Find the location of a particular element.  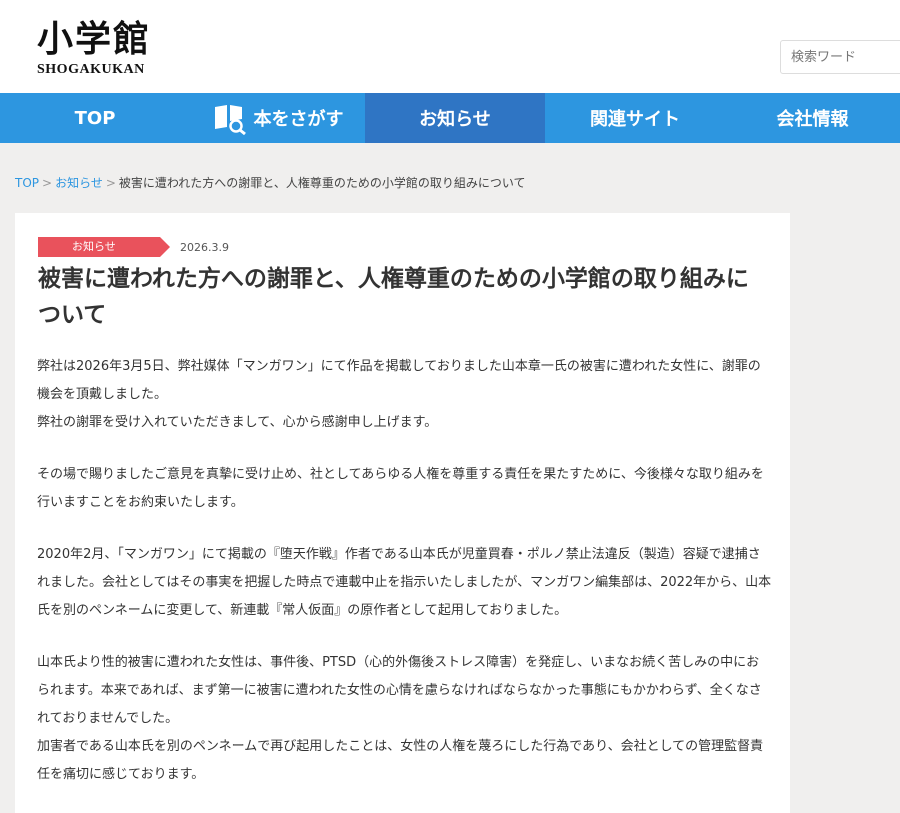

article-date: 2026.3.9 is located at coordinates (204, 247).